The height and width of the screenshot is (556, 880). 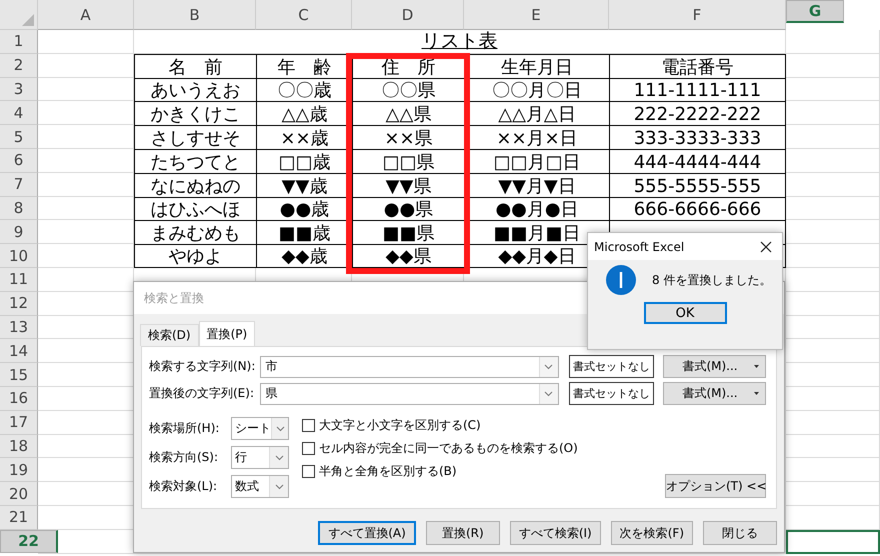 I want to click on table-cell: ●●歳, so click(x=305, y=209).